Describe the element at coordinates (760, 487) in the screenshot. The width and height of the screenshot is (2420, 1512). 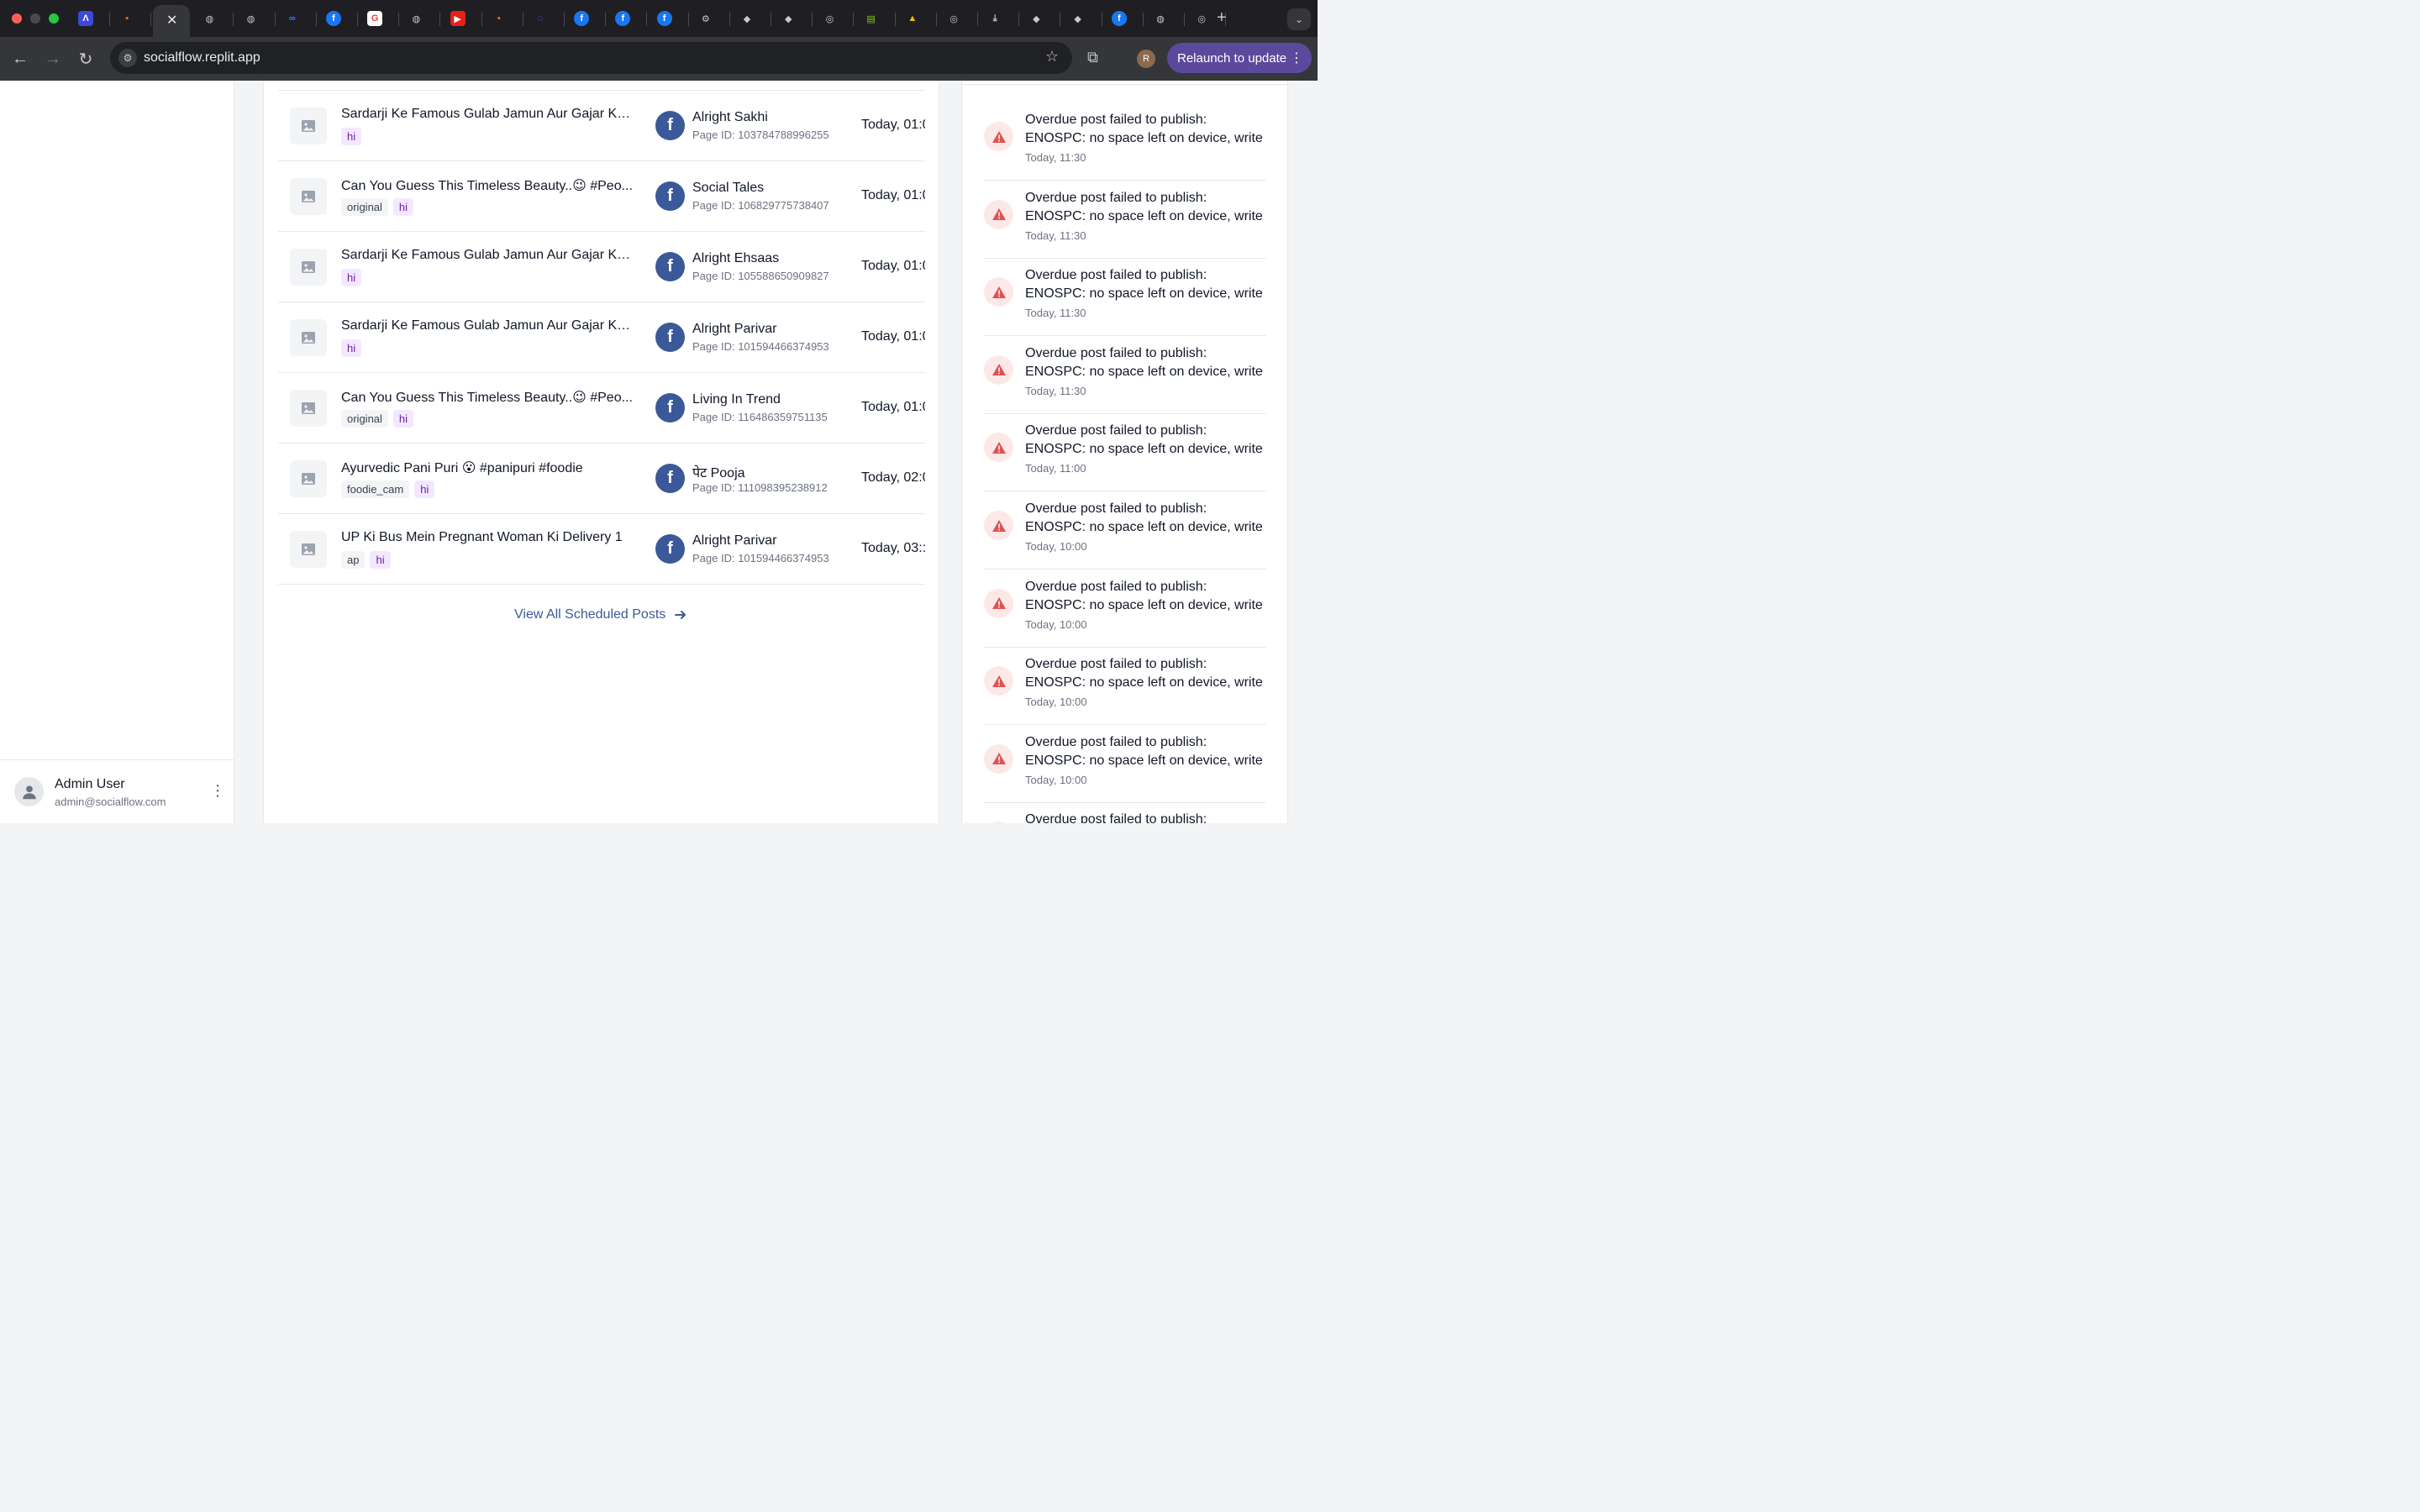
I see `page-id: Page ID: 111098395238912` at that location.